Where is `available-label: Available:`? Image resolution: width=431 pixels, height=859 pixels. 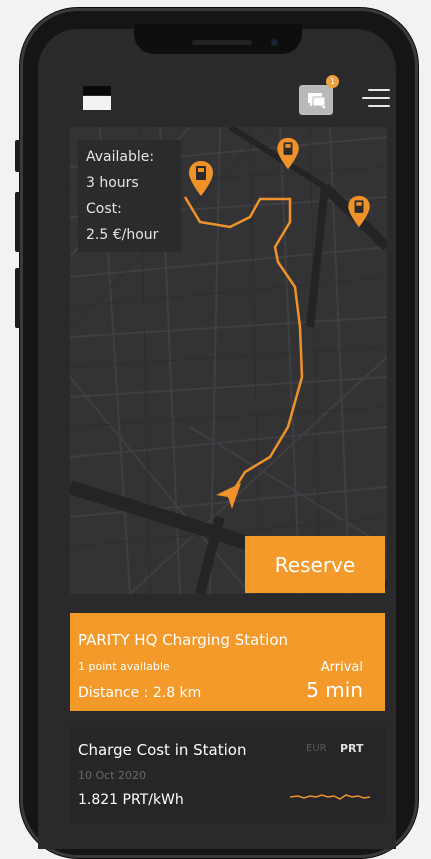 available-label: Available: is located at coordinates (120, 157).